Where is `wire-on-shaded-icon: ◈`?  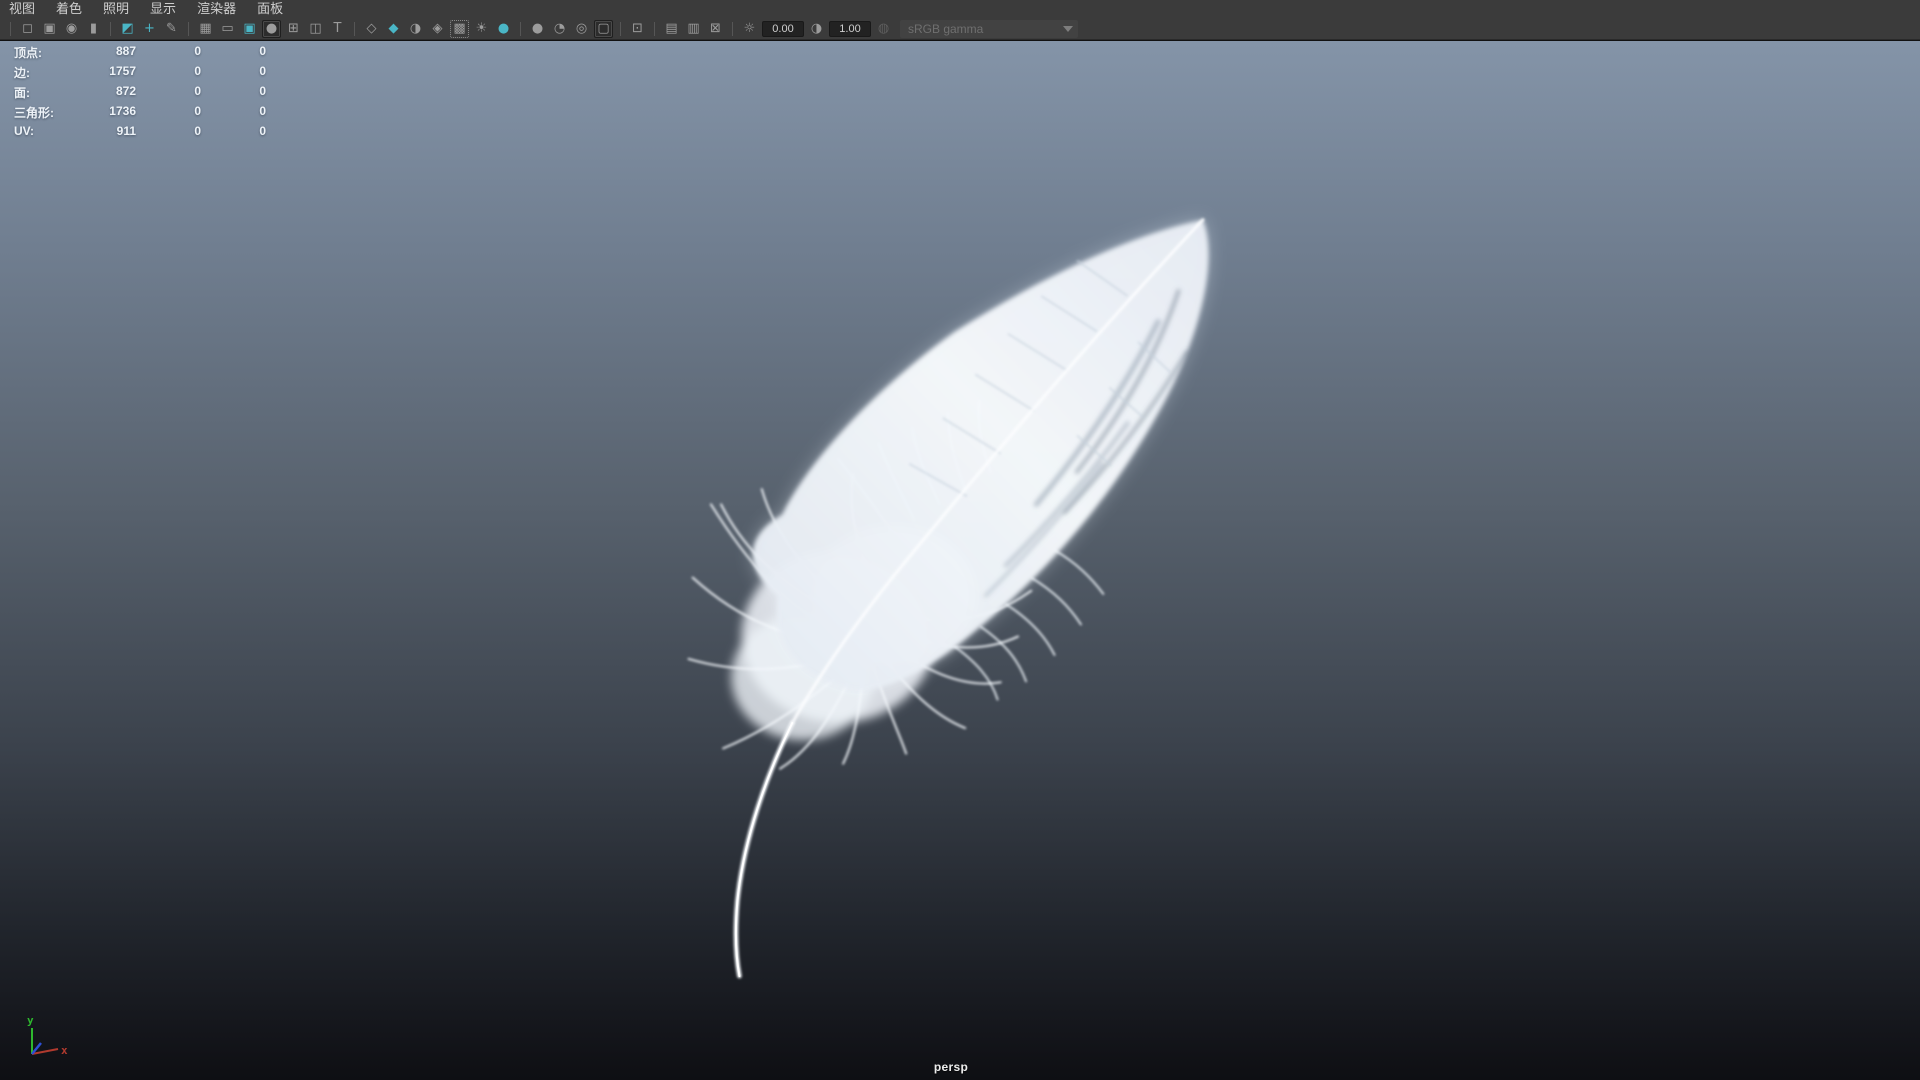
wire-on-shaded-icon: ◈ is located at coordinates (437, 29).